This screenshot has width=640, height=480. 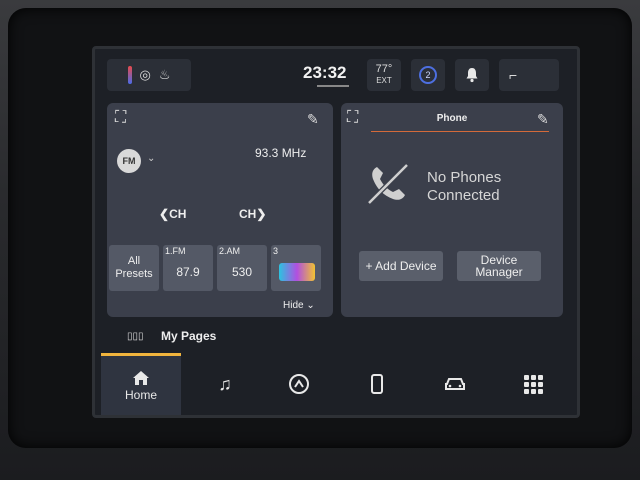 I want to click on channel-next-label: CH, so click(x=248, y=214).